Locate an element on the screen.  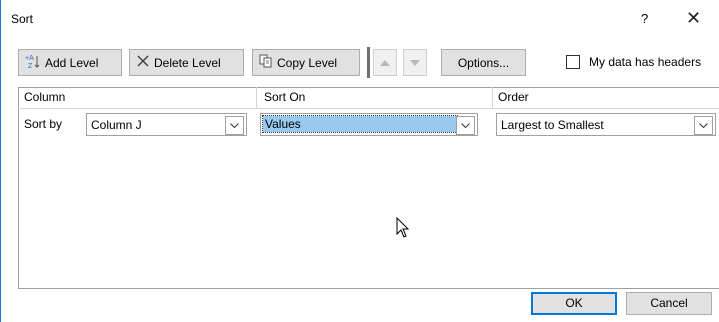
move-down-button is located at coordinates (415, 62).